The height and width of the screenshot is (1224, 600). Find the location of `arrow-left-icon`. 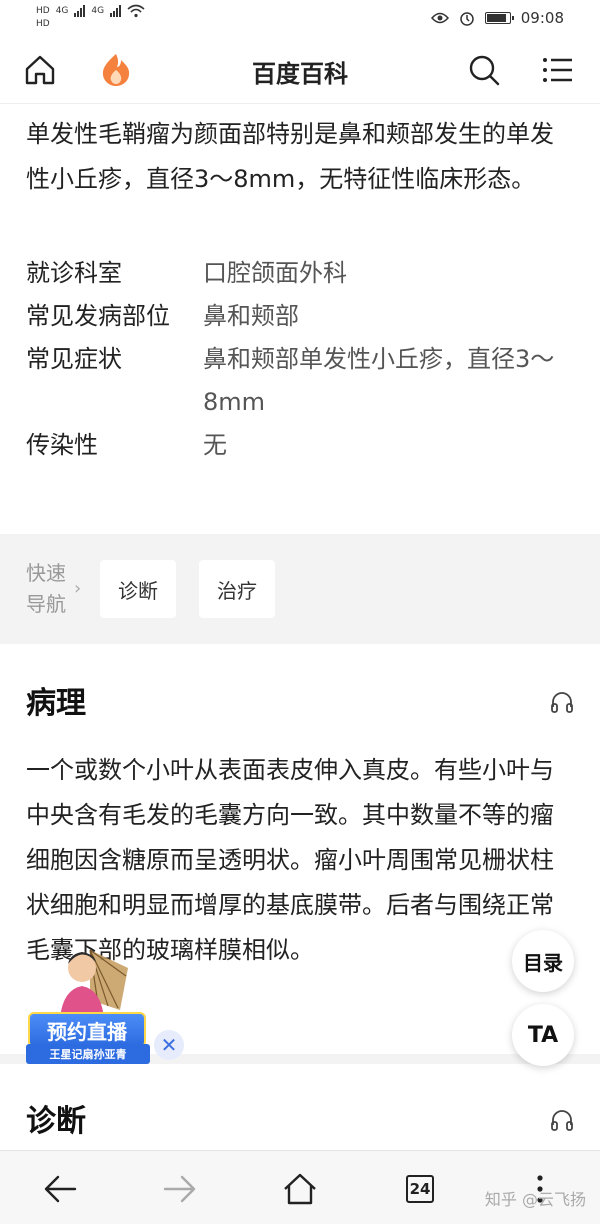

arrow-left-icon is located at coordinates (60, 1189).